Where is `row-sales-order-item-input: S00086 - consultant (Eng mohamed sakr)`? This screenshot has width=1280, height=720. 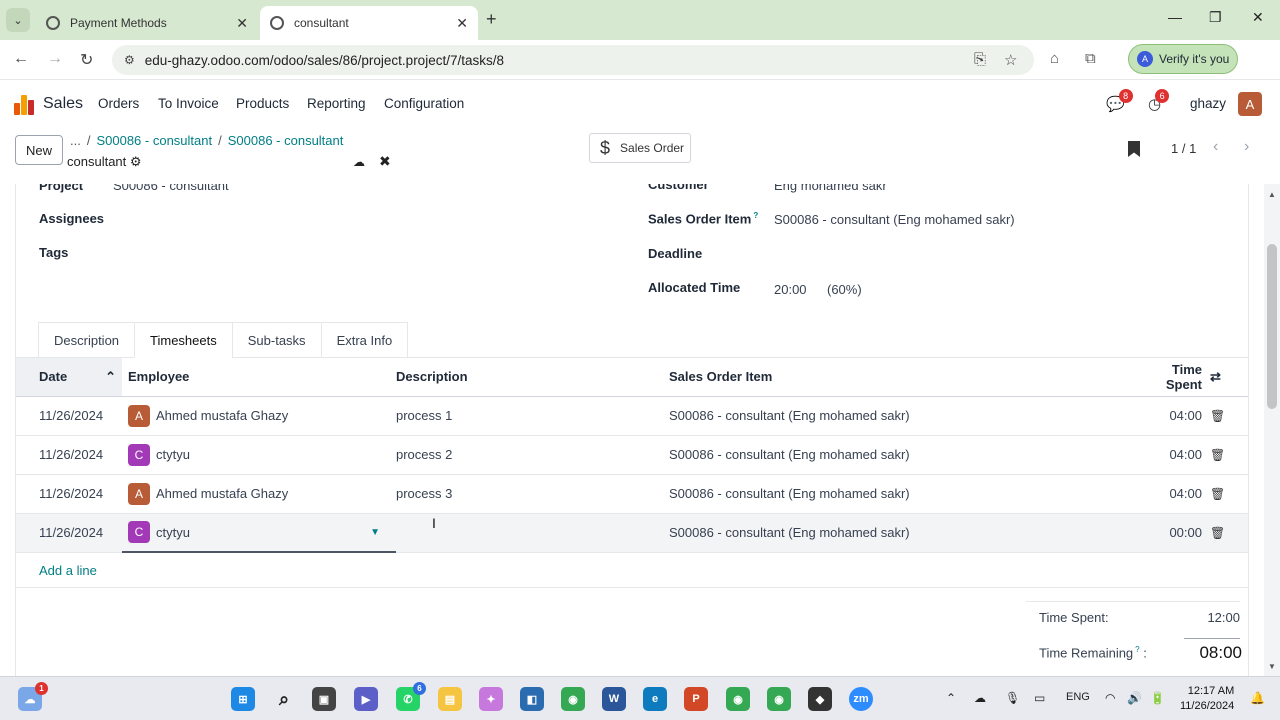
row-sales-order-item-input: S00086 - consultant (Eng mohamed sakr) is located at coordinates (904, 533).